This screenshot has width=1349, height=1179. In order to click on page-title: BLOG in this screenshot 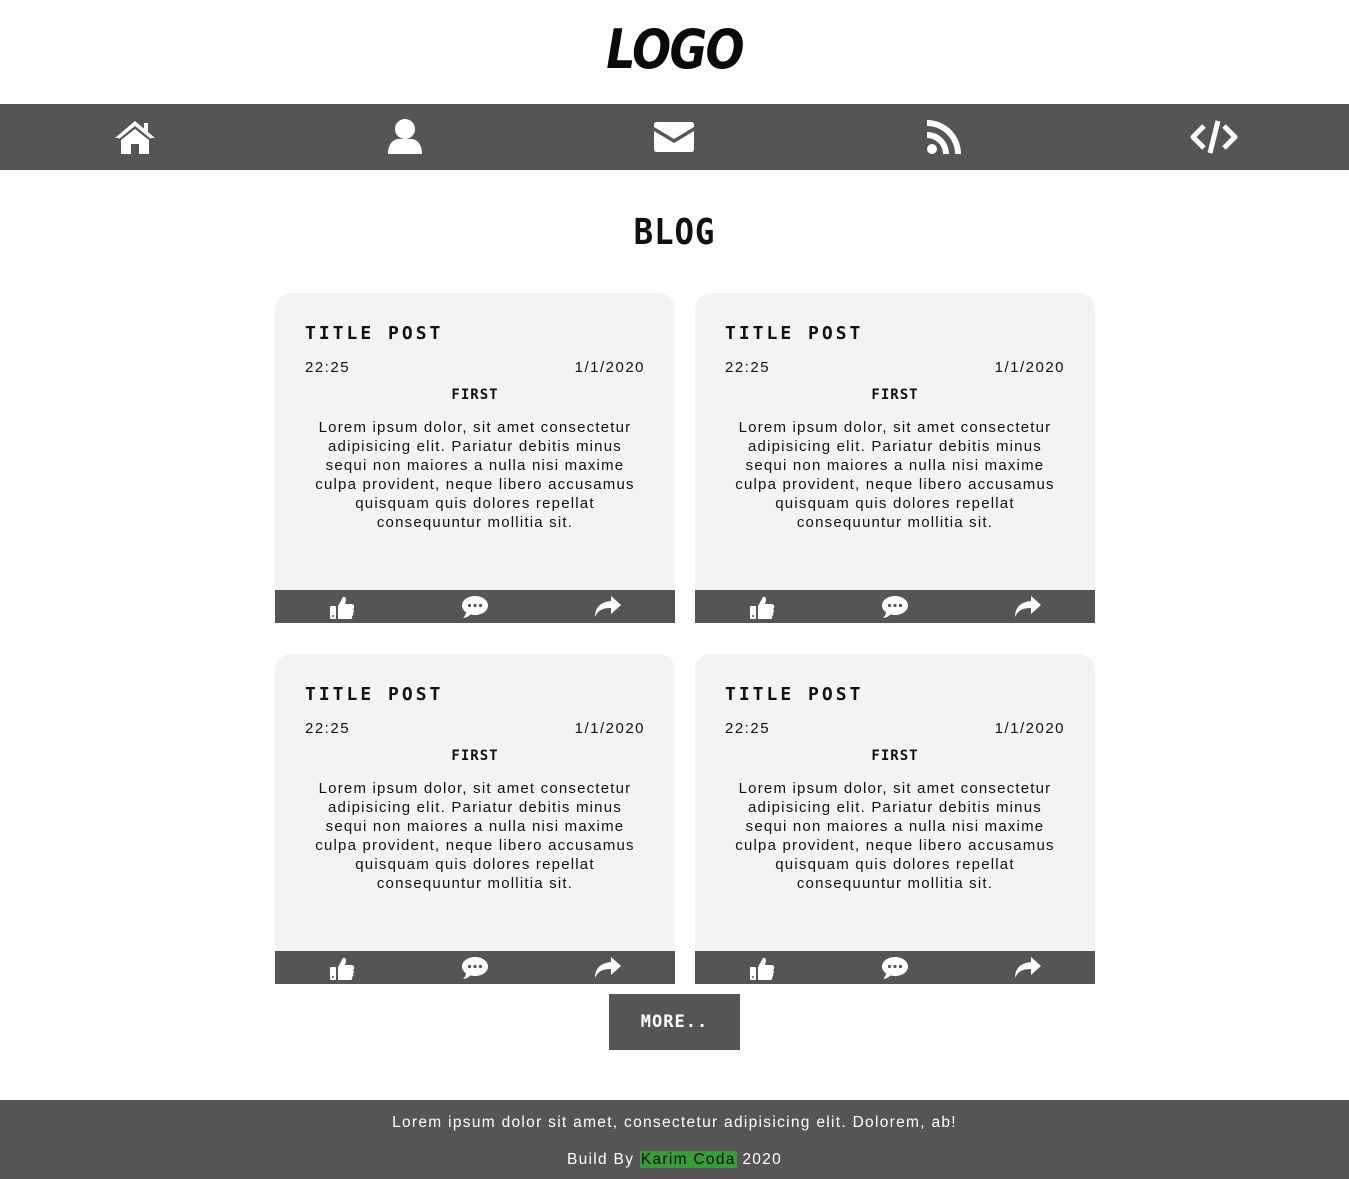, I will do `click(674, 232)`.